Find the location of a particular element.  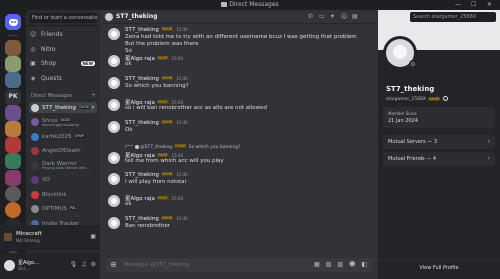

headphones-icon: ♫ is located at coordinates (83, 264).